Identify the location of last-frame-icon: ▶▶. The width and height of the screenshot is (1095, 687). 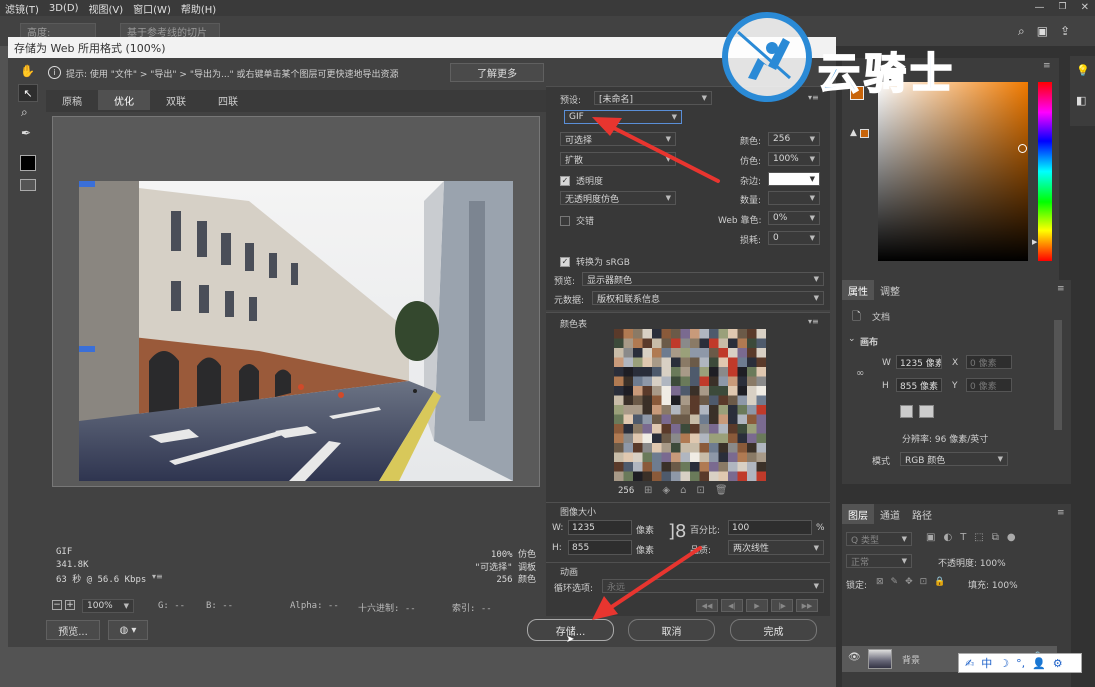
(807, 605).